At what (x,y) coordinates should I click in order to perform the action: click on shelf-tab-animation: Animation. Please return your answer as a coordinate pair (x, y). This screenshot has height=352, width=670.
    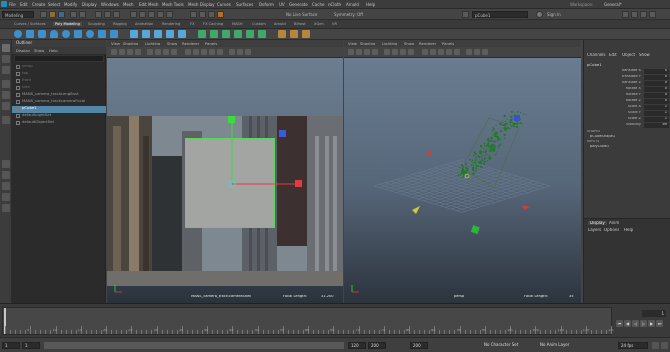
    Looking at the image, I should click on (144, 24).